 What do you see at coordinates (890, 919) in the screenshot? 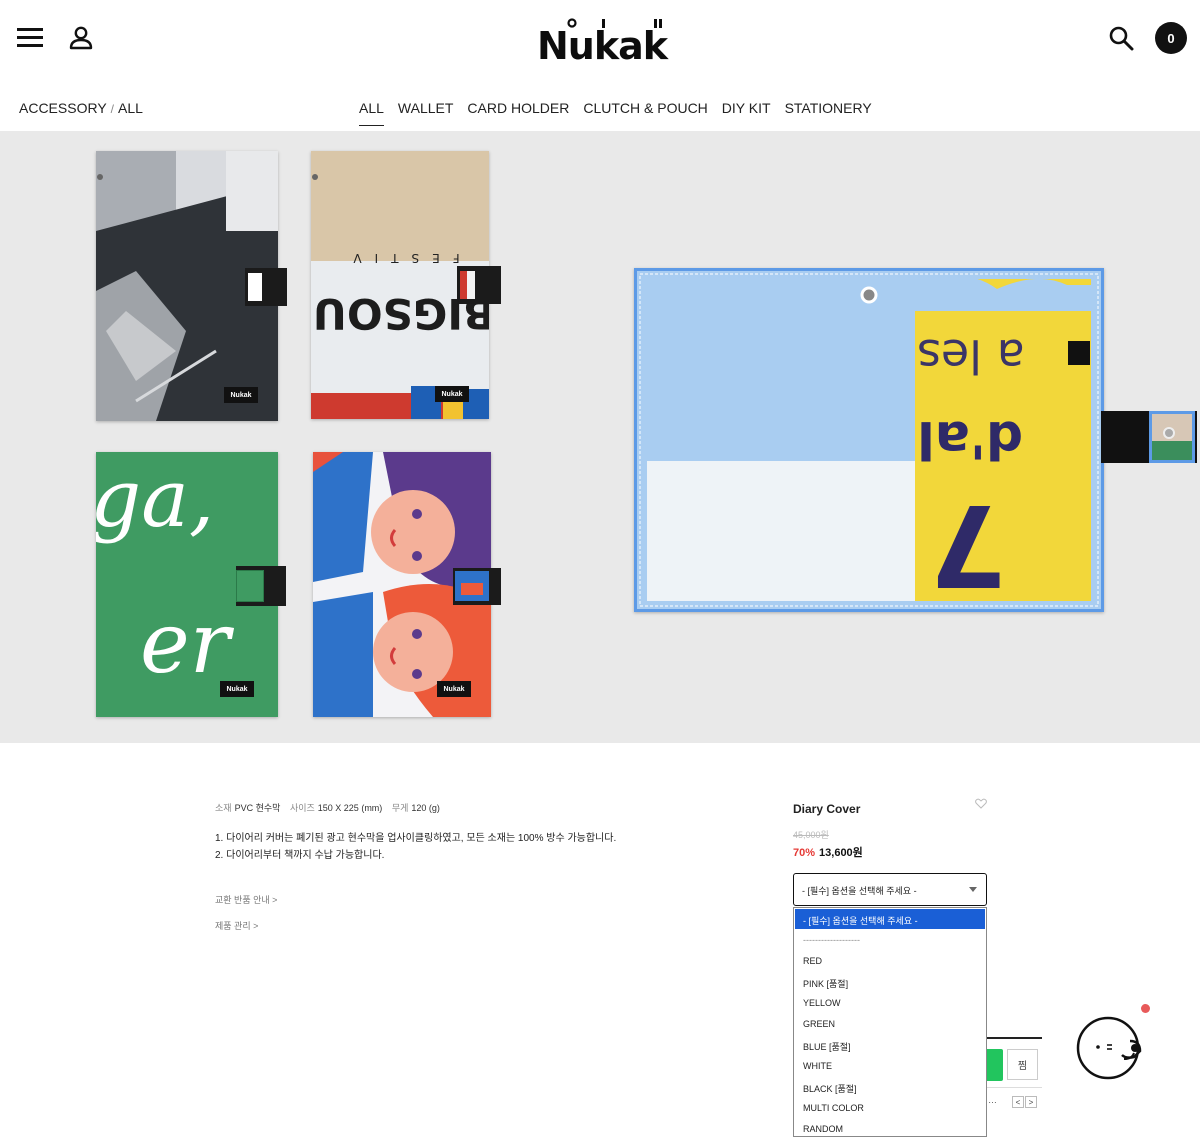
I see `option-item-placeholder: - [필수] 옵션을 선택해 주세요 -` at bounding box center [890, 919].